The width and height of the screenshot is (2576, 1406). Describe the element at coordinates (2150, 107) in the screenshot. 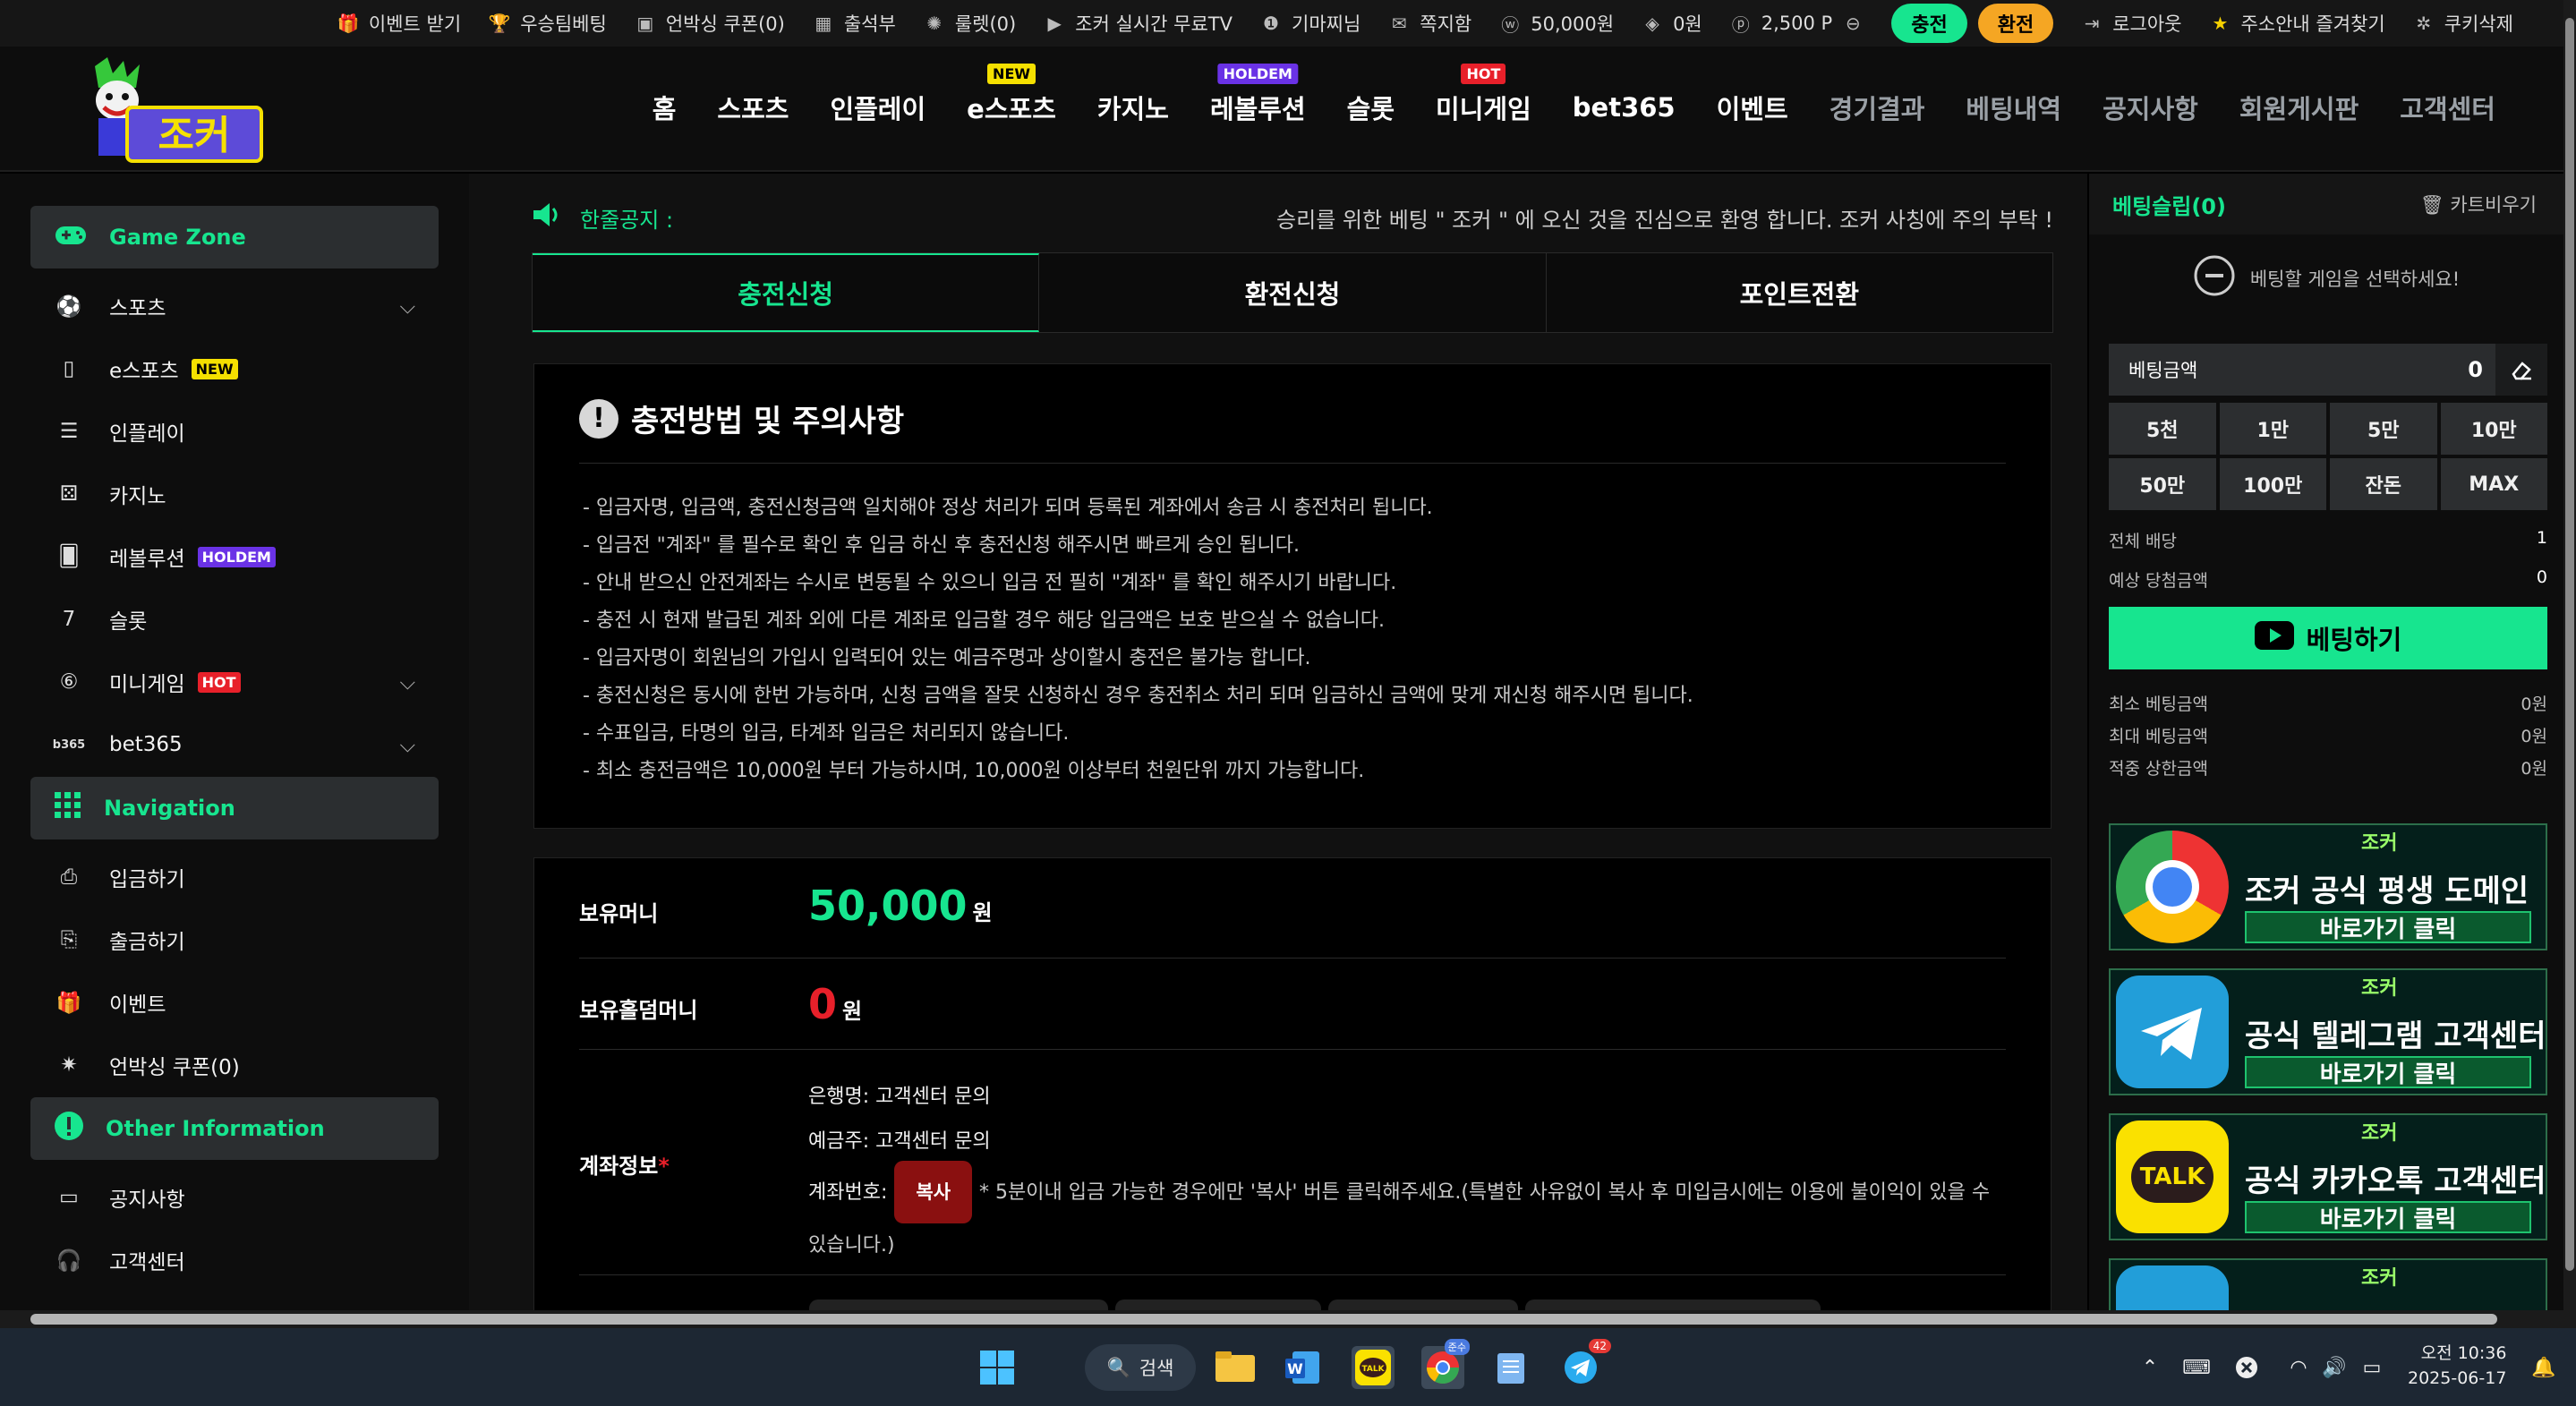

I see `nav-notice: 공지사항` at that location.